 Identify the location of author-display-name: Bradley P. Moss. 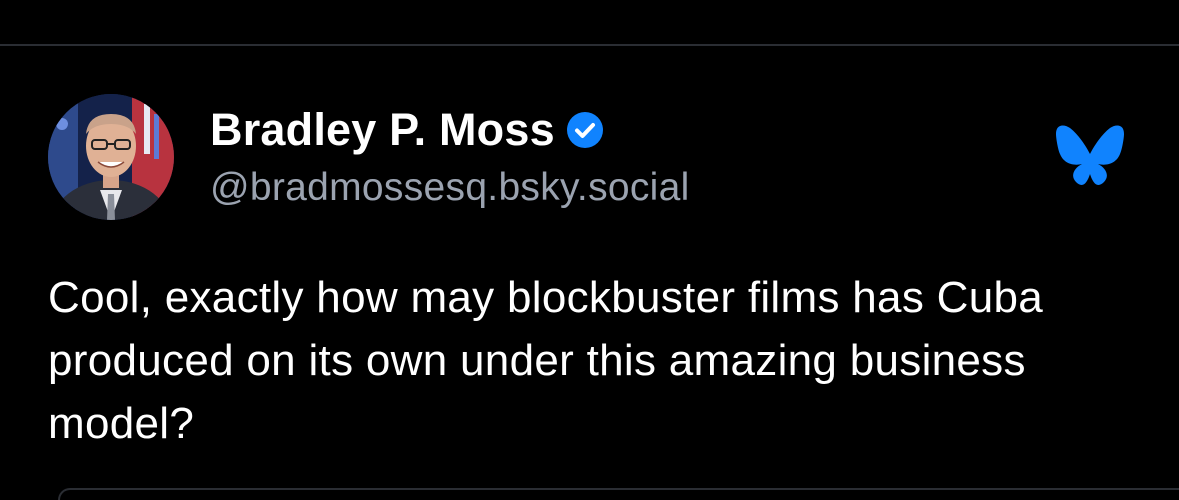
(382, 130).